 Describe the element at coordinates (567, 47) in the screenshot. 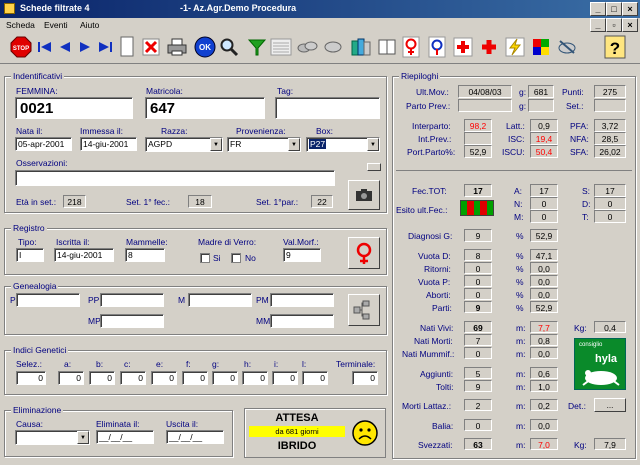

I see `pig-tools-button` at that location.